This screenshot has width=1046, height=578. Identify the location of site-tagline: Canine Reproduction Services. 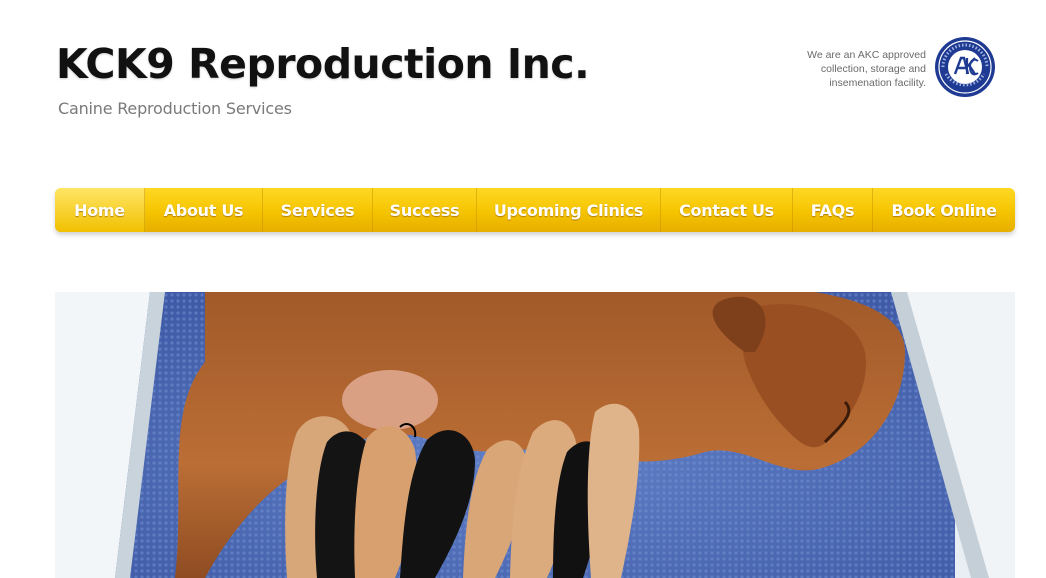
(175, 108).